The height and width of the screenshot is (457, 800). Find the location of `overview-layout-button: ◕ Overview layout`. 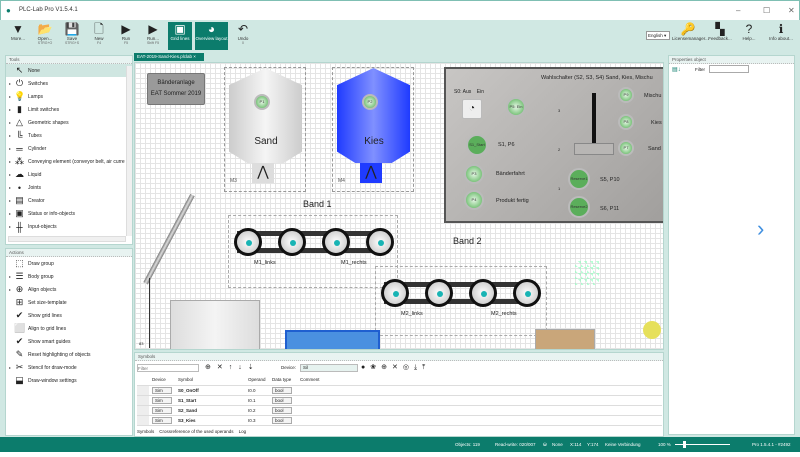

overview-layout-button: ◕ Overview layout is located at coordinates (211, 36).